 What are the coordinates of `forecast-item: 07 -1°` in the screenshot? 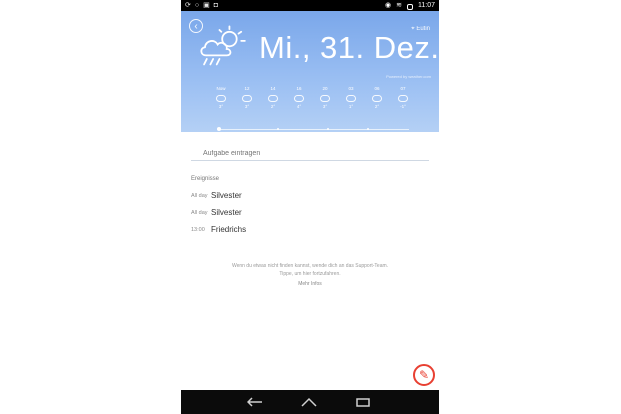 It's located at (403, 101).